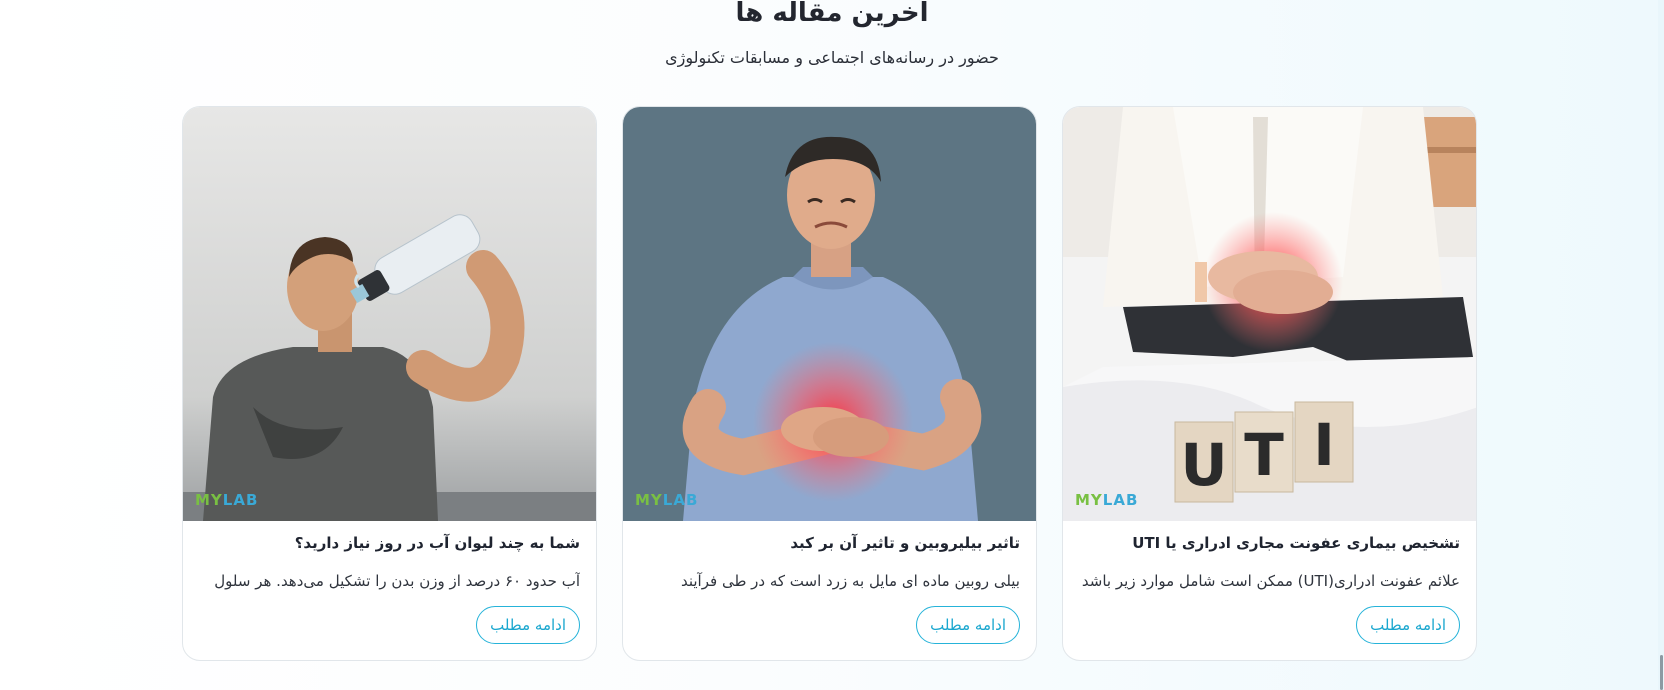  Describe the element at coordinates (829, 543) in the screenshot. I see `article-title: تاثیر بیلیروبین و تاثیر آن بر کبد` at that location.